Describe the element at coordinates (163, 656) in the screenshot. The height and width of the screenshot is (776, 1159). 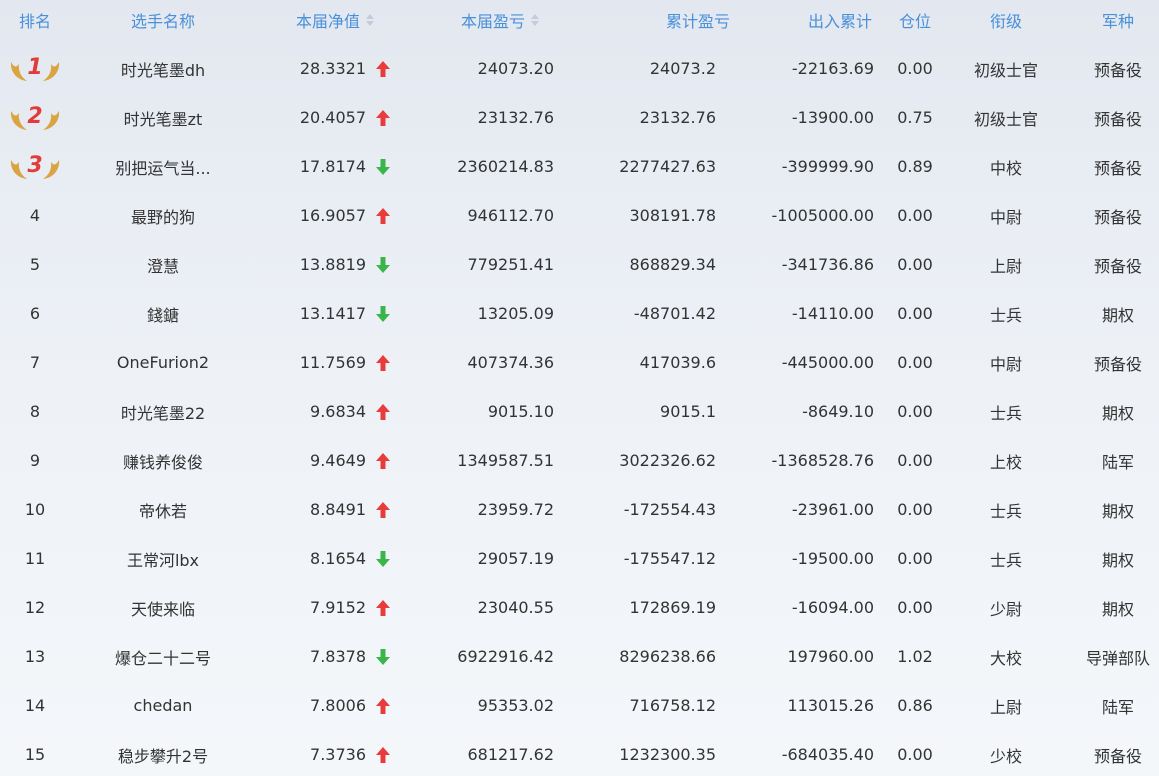
I see `player-name: 爆仓二十二号` at that location.